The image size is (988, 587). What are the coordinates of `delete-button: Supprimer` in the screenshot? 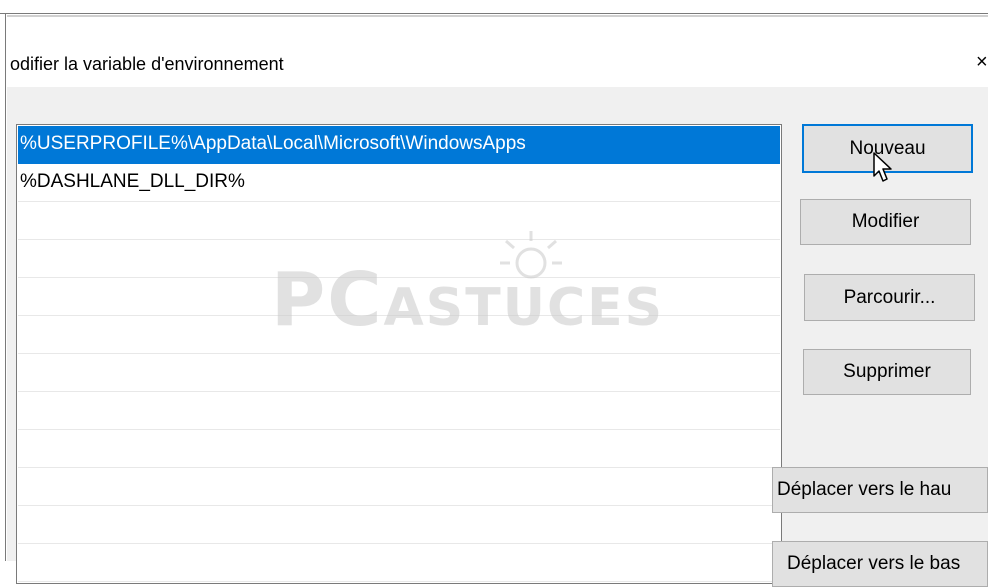 It's located at (887, 372).